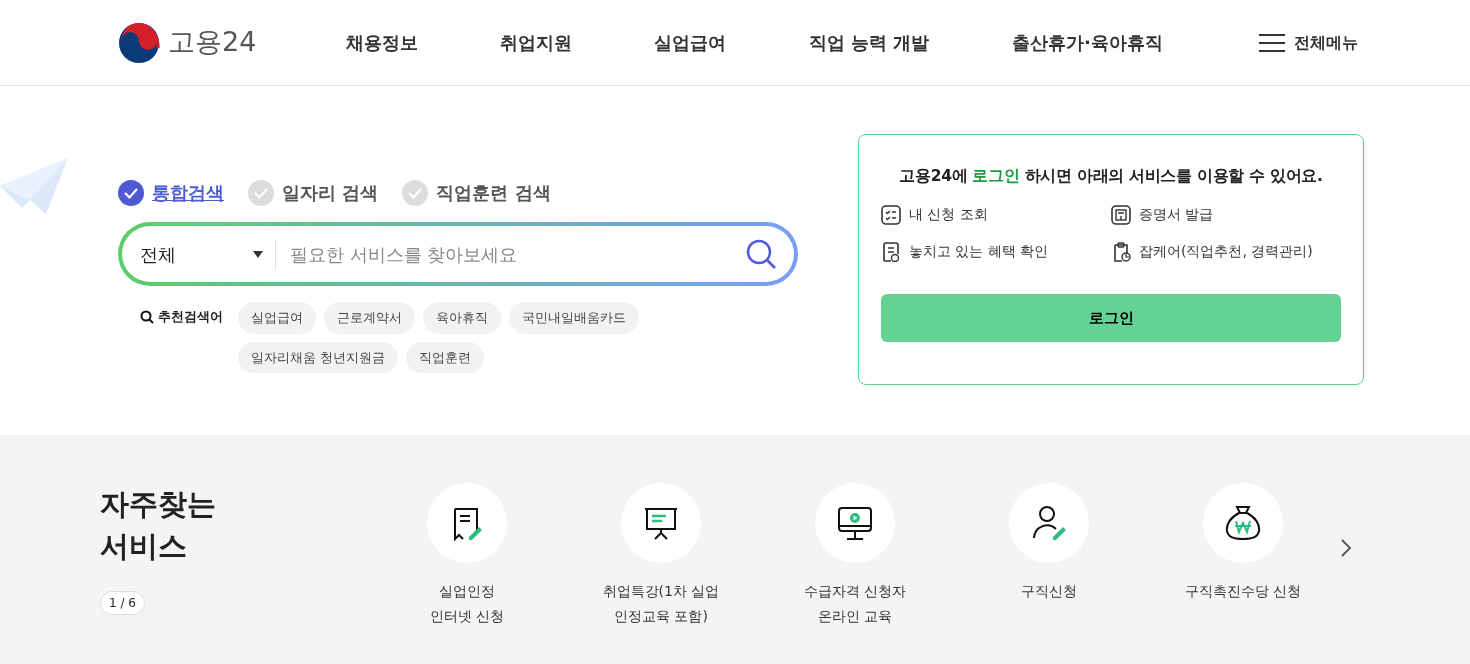  I want to click on page-indicator: 1 / 6, so click(122, 603).